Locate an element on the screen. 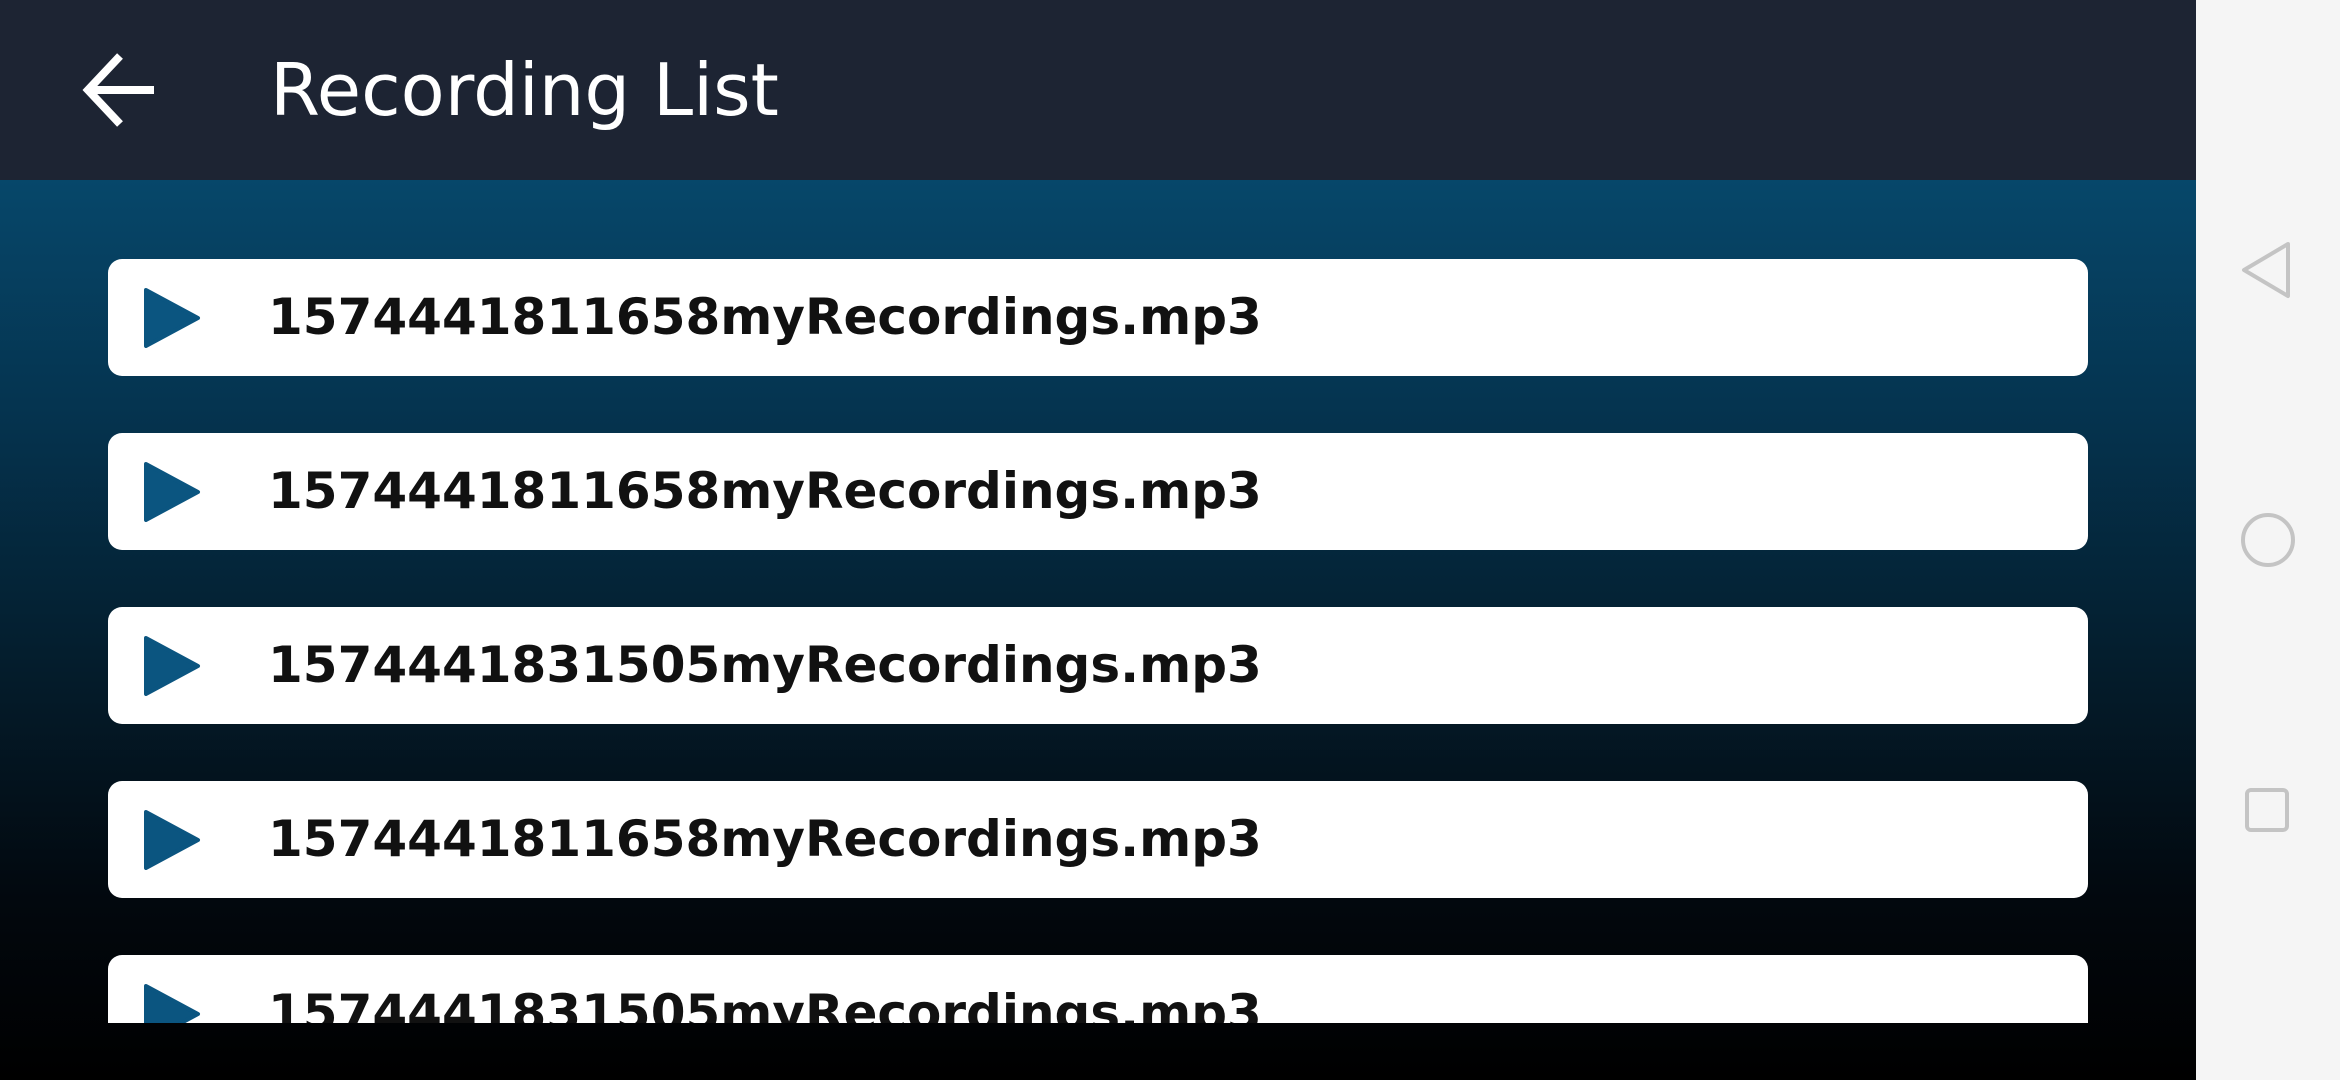 Image resolution: width=2340 pixels, height=1080 pixels. system-navigation-bar is located at coordinates (2268, 540).